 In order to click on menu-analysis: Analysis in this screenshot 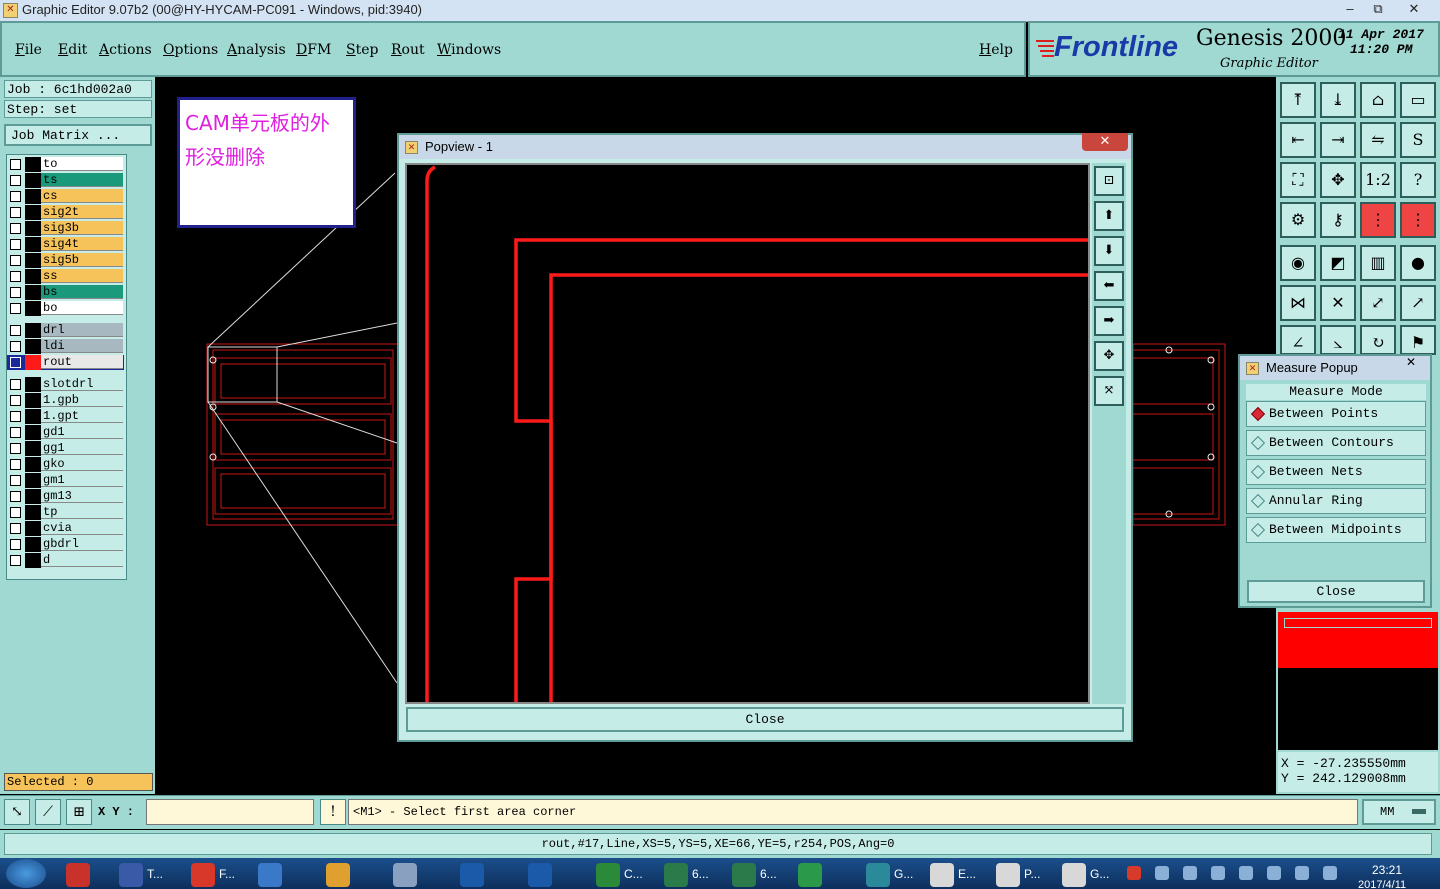, I will do `click(256, 50)`.